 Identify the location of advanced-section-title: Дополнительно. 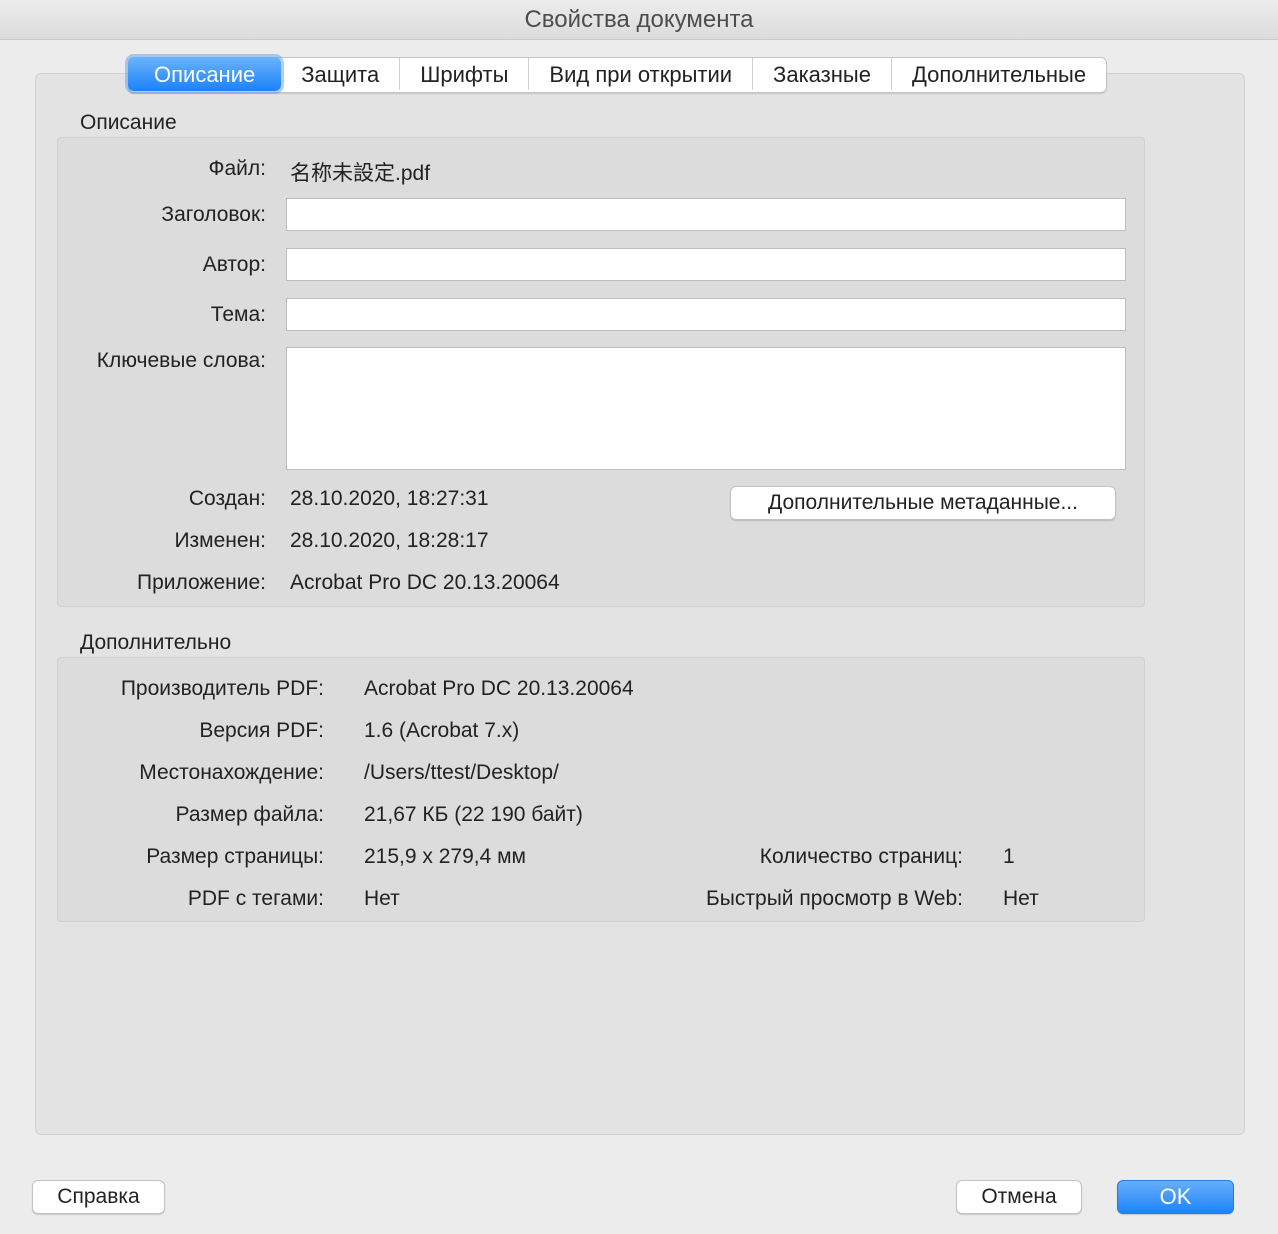
(156, 642).